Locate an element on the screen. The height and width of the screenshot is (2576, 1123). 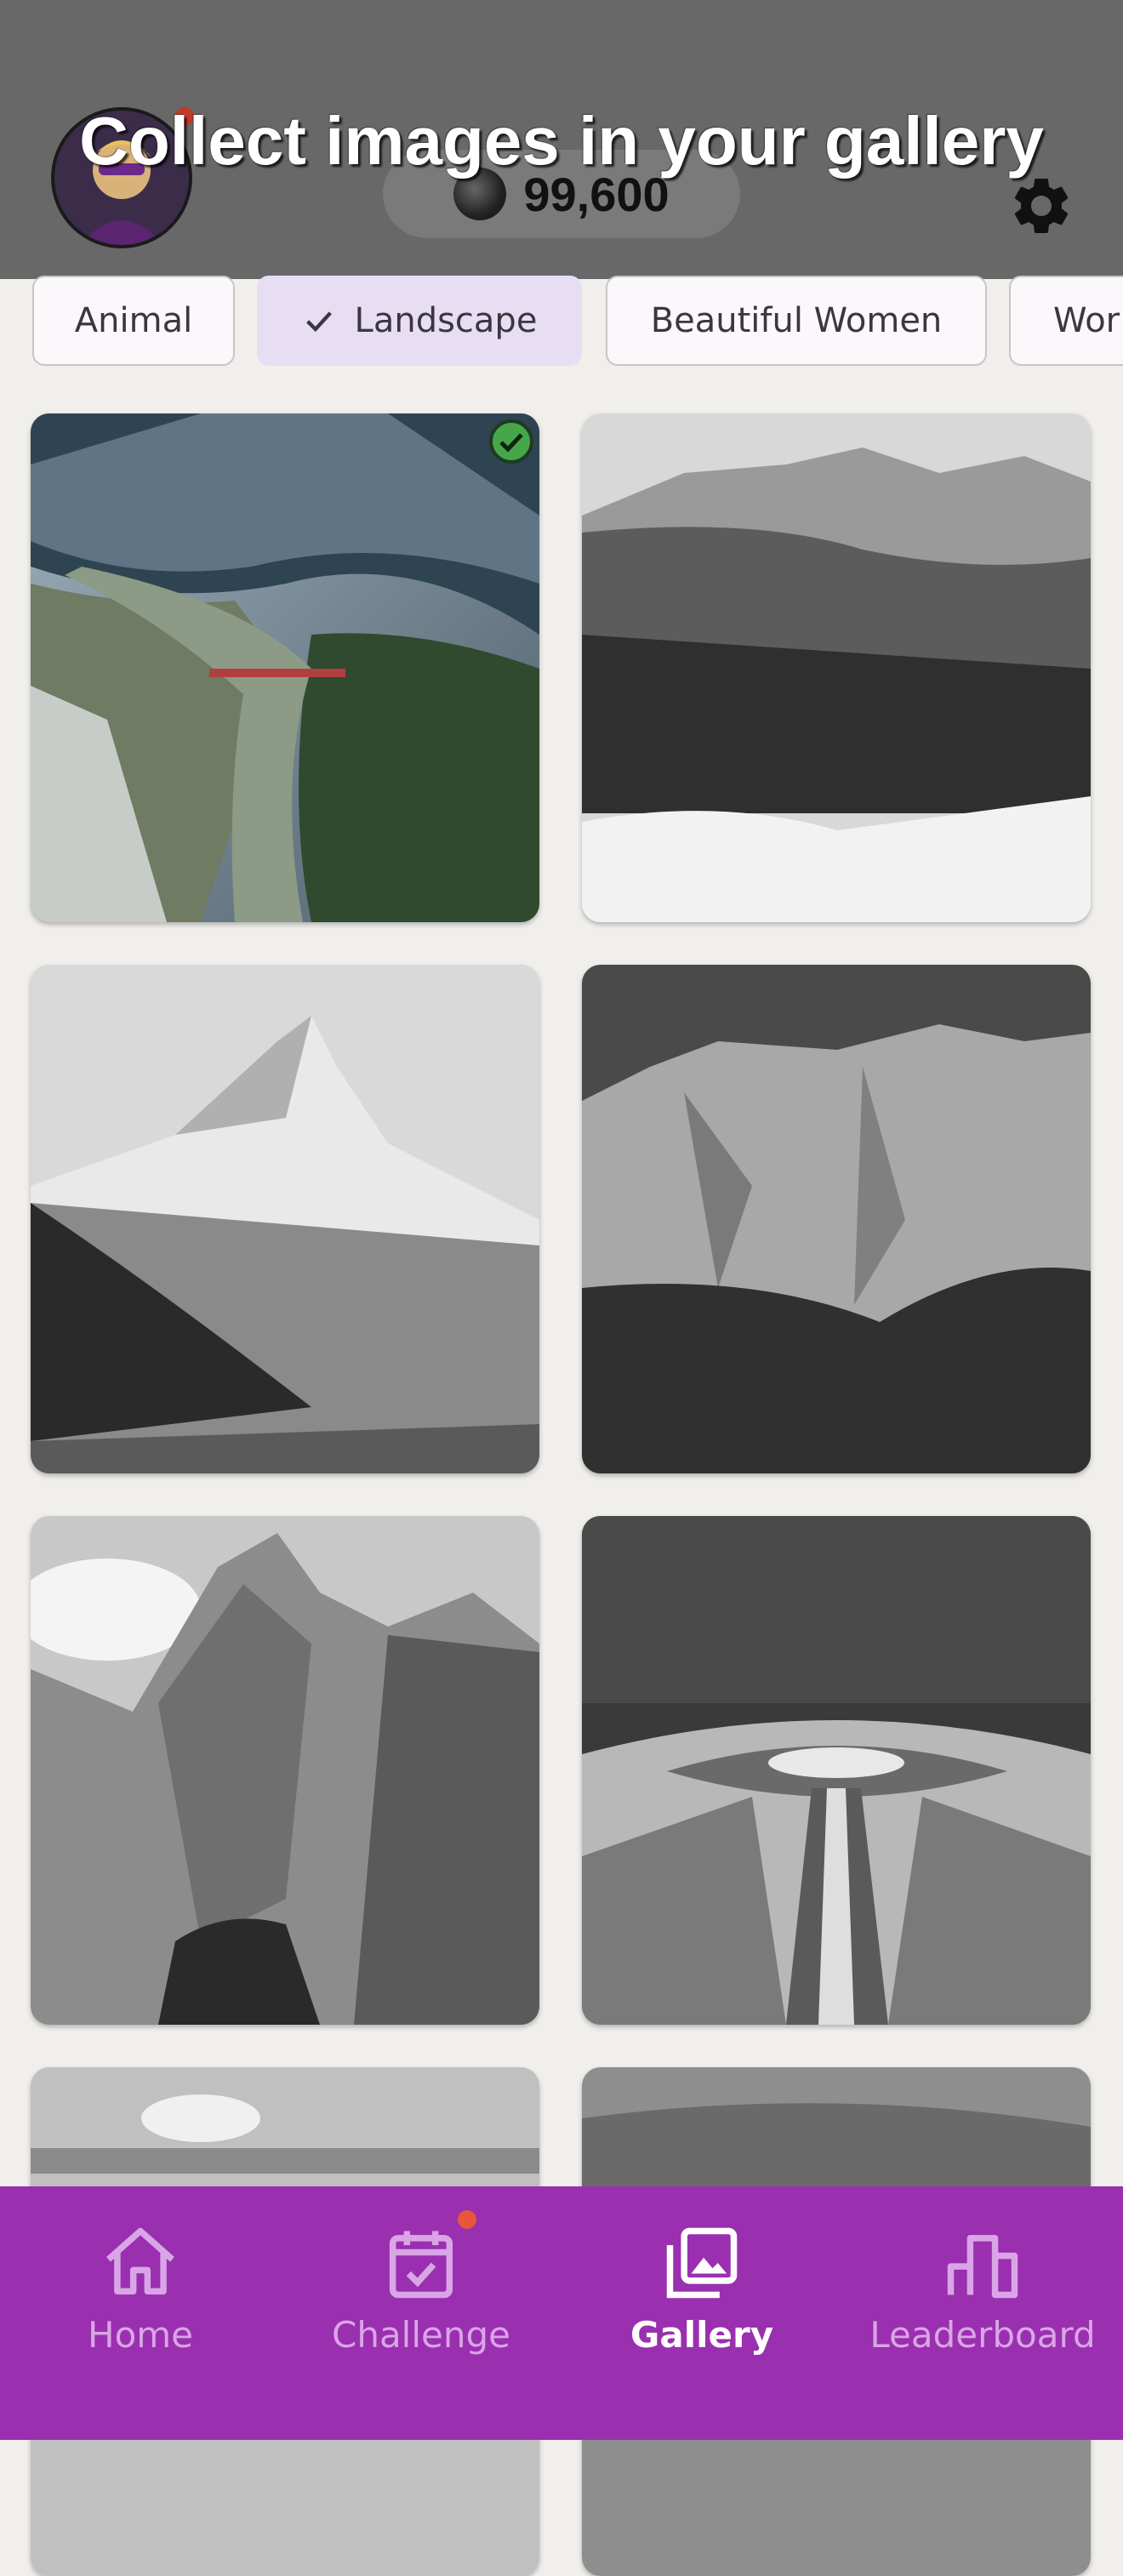
nav-label: Home is located at coordinates (140, 2335).